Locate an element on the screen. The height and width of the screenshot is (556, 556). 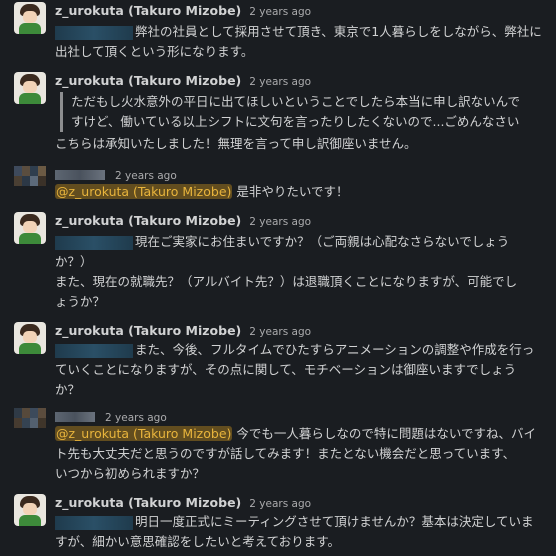
message-text: @z_urokuta (Takuro Mizobe) 是非やりたいです！ is located at coordinates (202, 191).